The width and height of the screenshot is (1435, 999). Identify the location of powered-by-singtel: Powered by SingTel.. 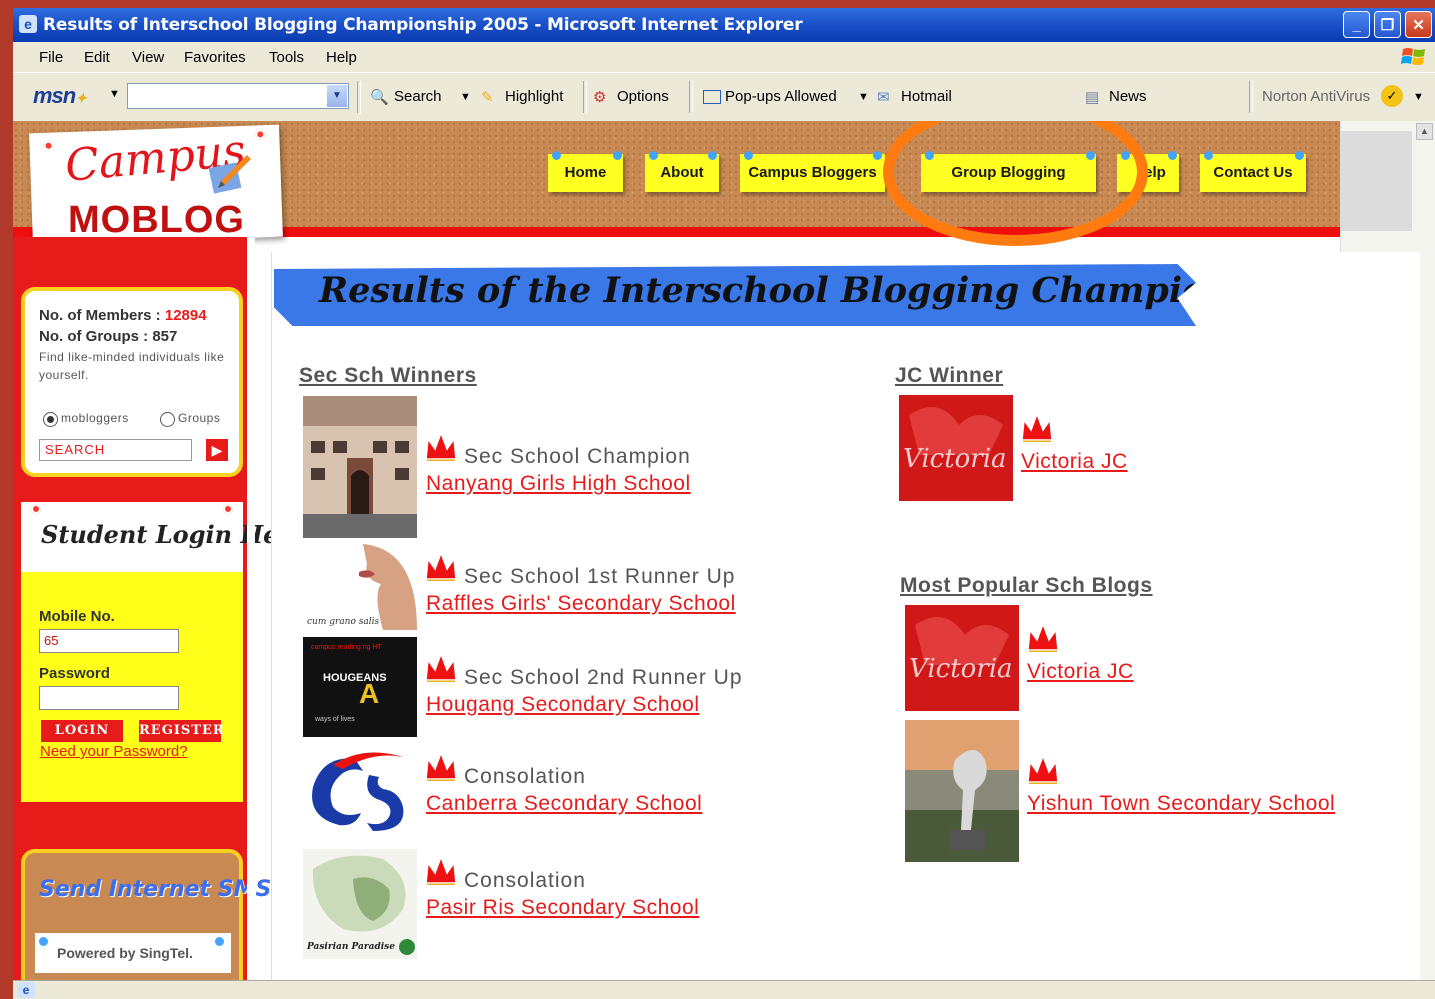
(133, 953).